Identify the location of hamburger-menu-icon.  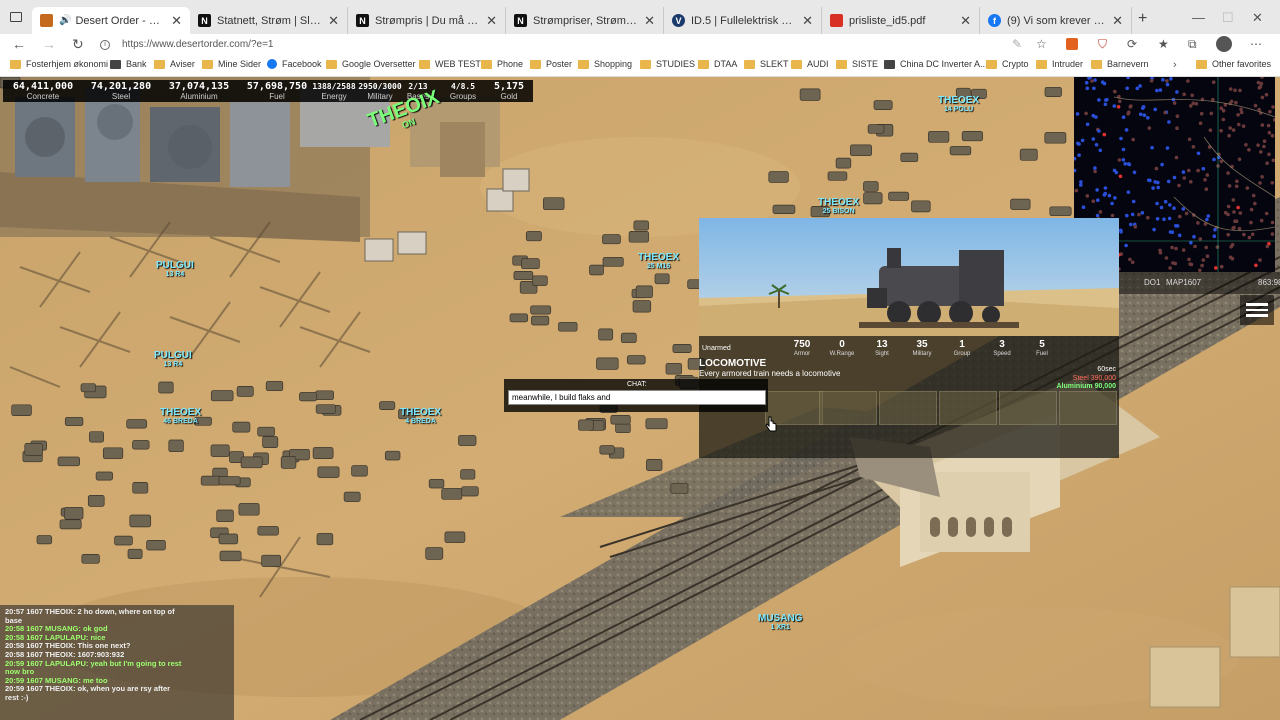
(1257, 310).